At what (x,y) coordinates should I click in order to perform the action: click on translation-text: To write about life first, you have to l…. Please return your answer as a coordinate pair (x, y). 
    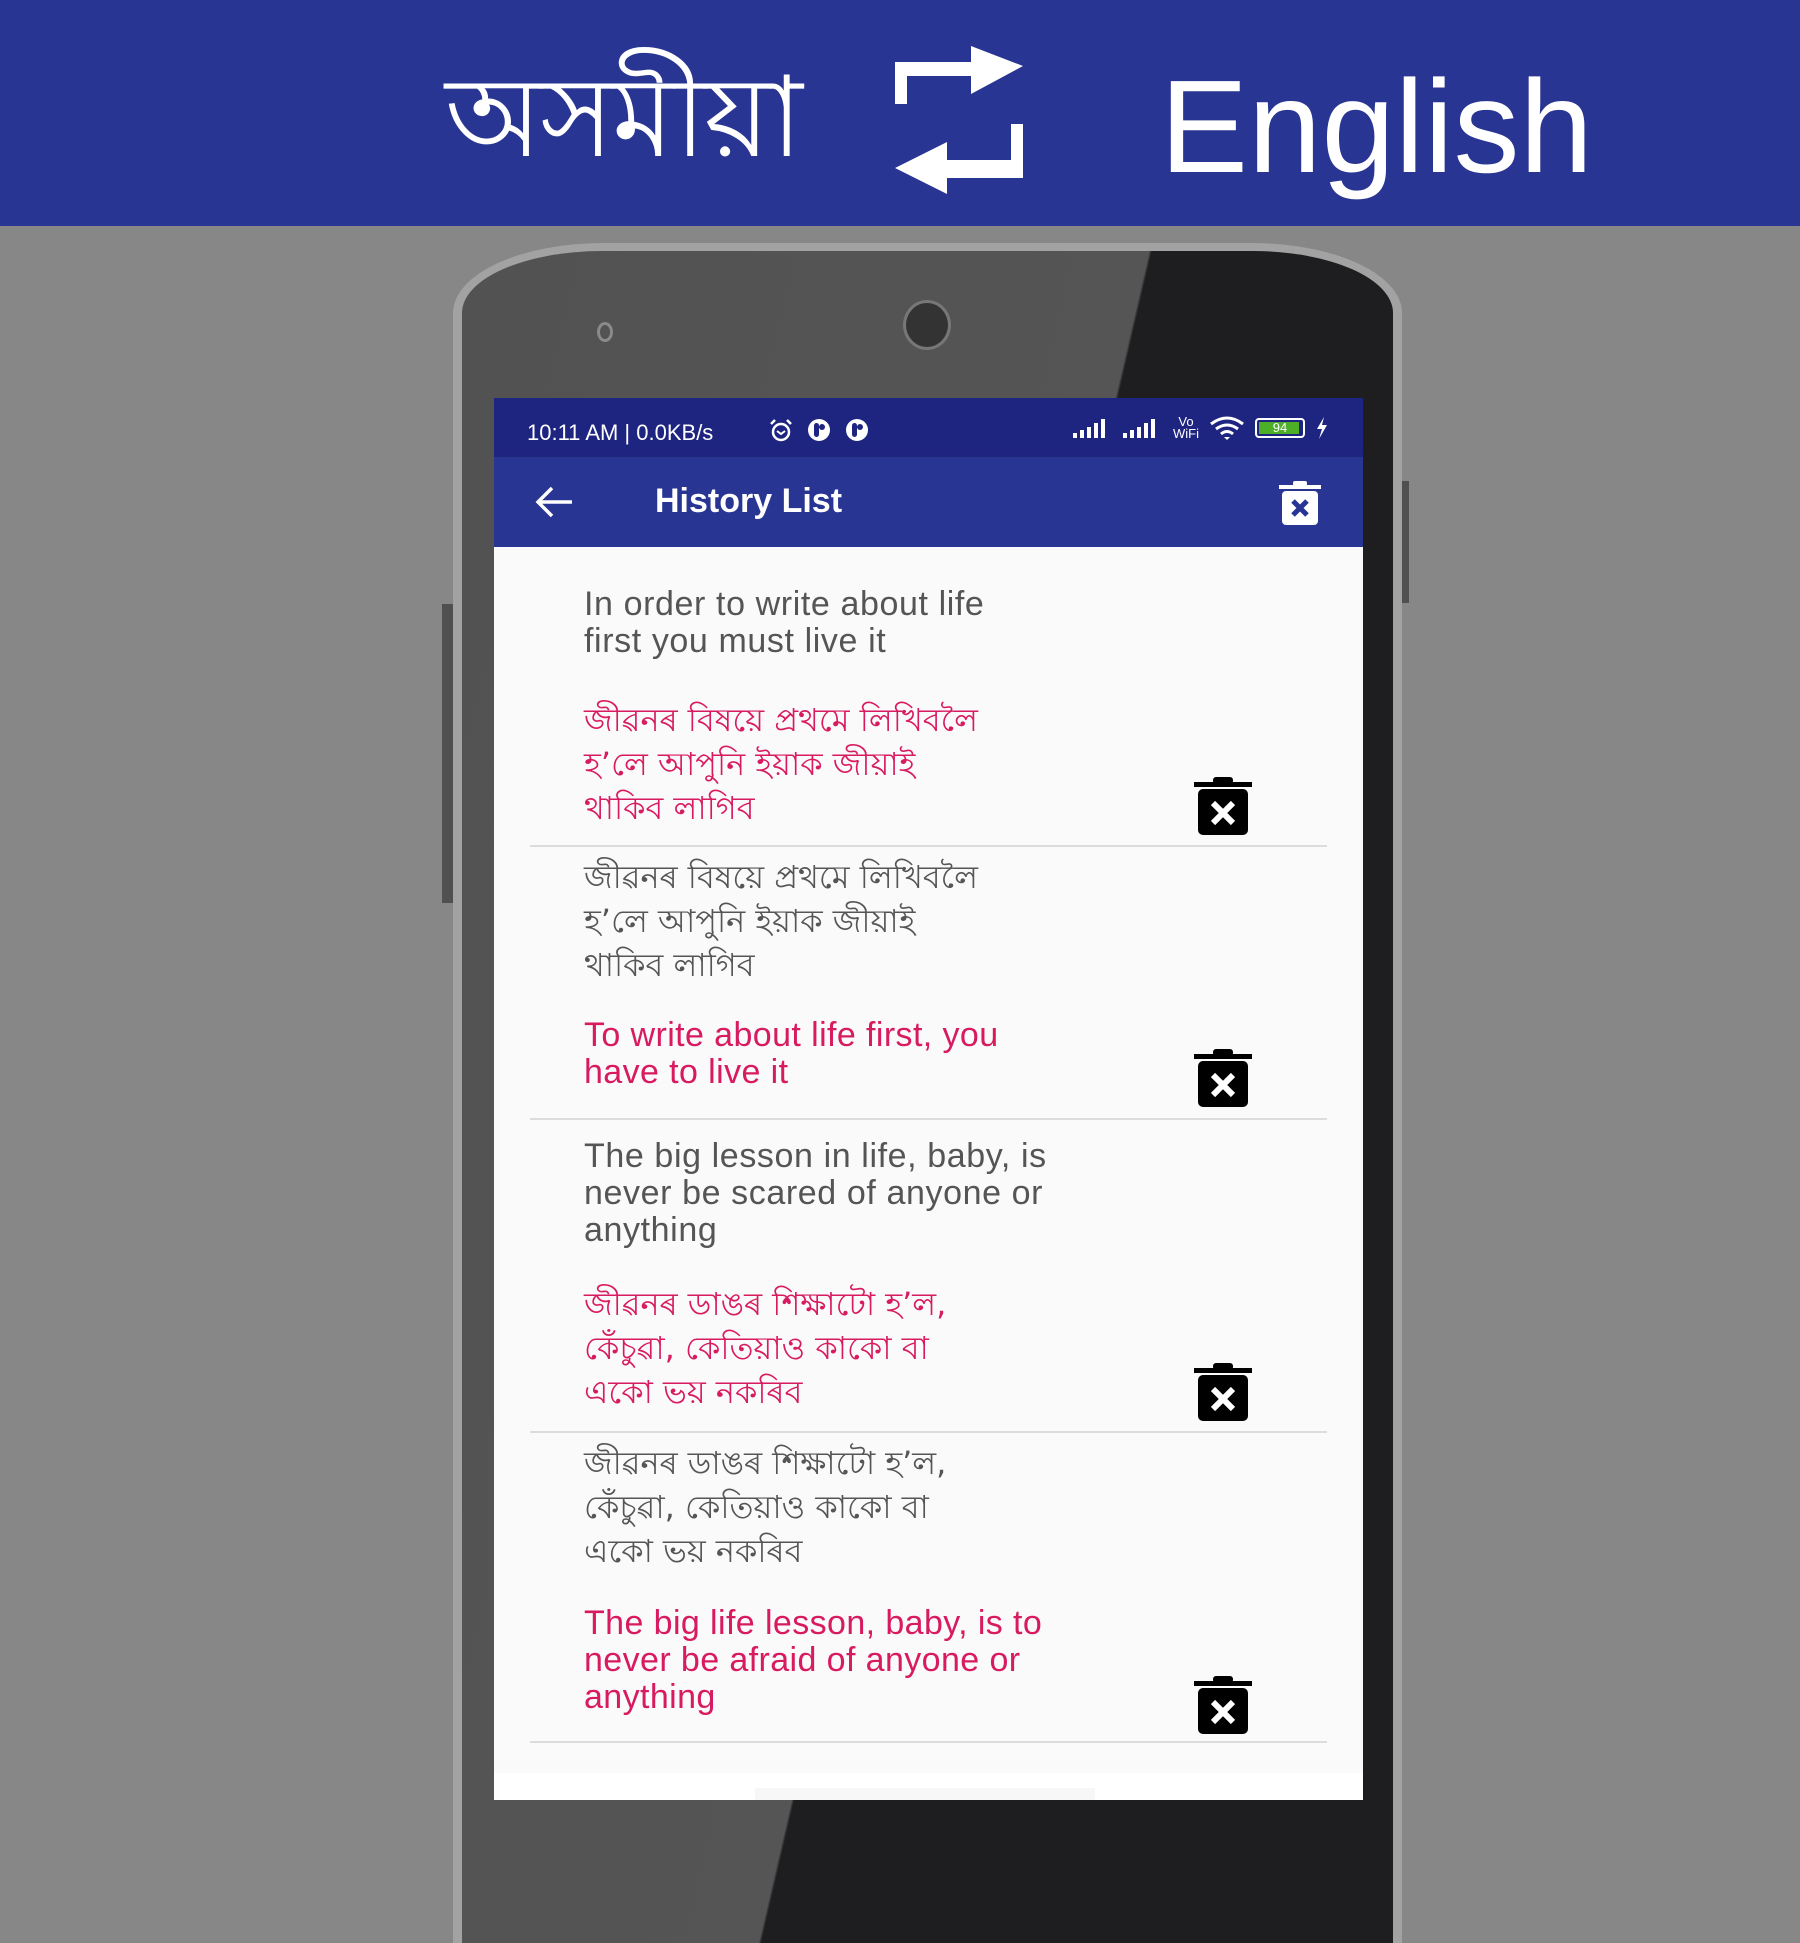
    Looking at the image, I should click on (874, 1054).